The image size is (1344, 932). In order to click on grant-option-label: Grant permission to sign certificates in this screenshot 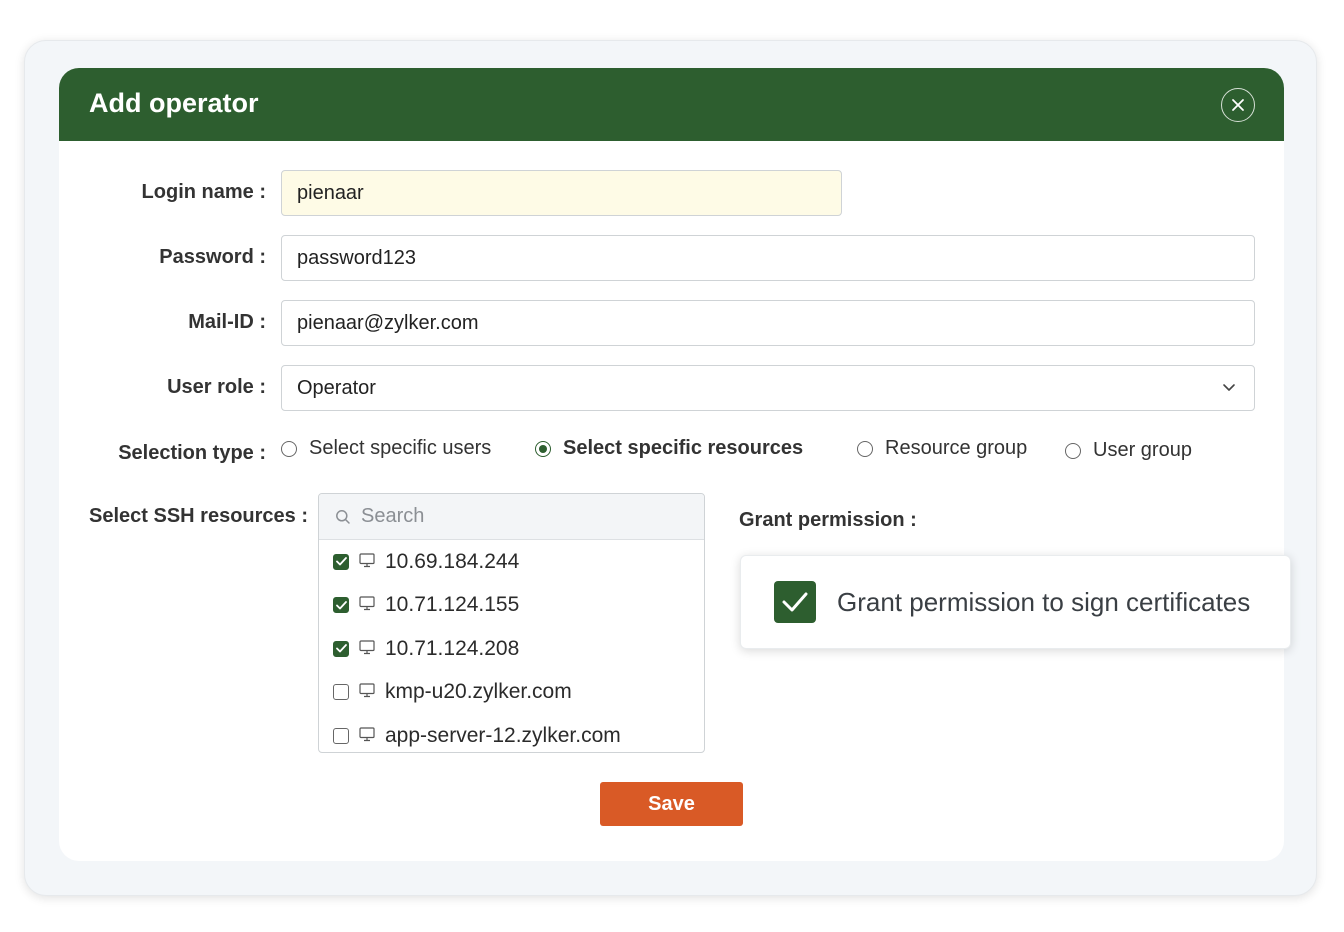, I will do `click(1044, 601)`.